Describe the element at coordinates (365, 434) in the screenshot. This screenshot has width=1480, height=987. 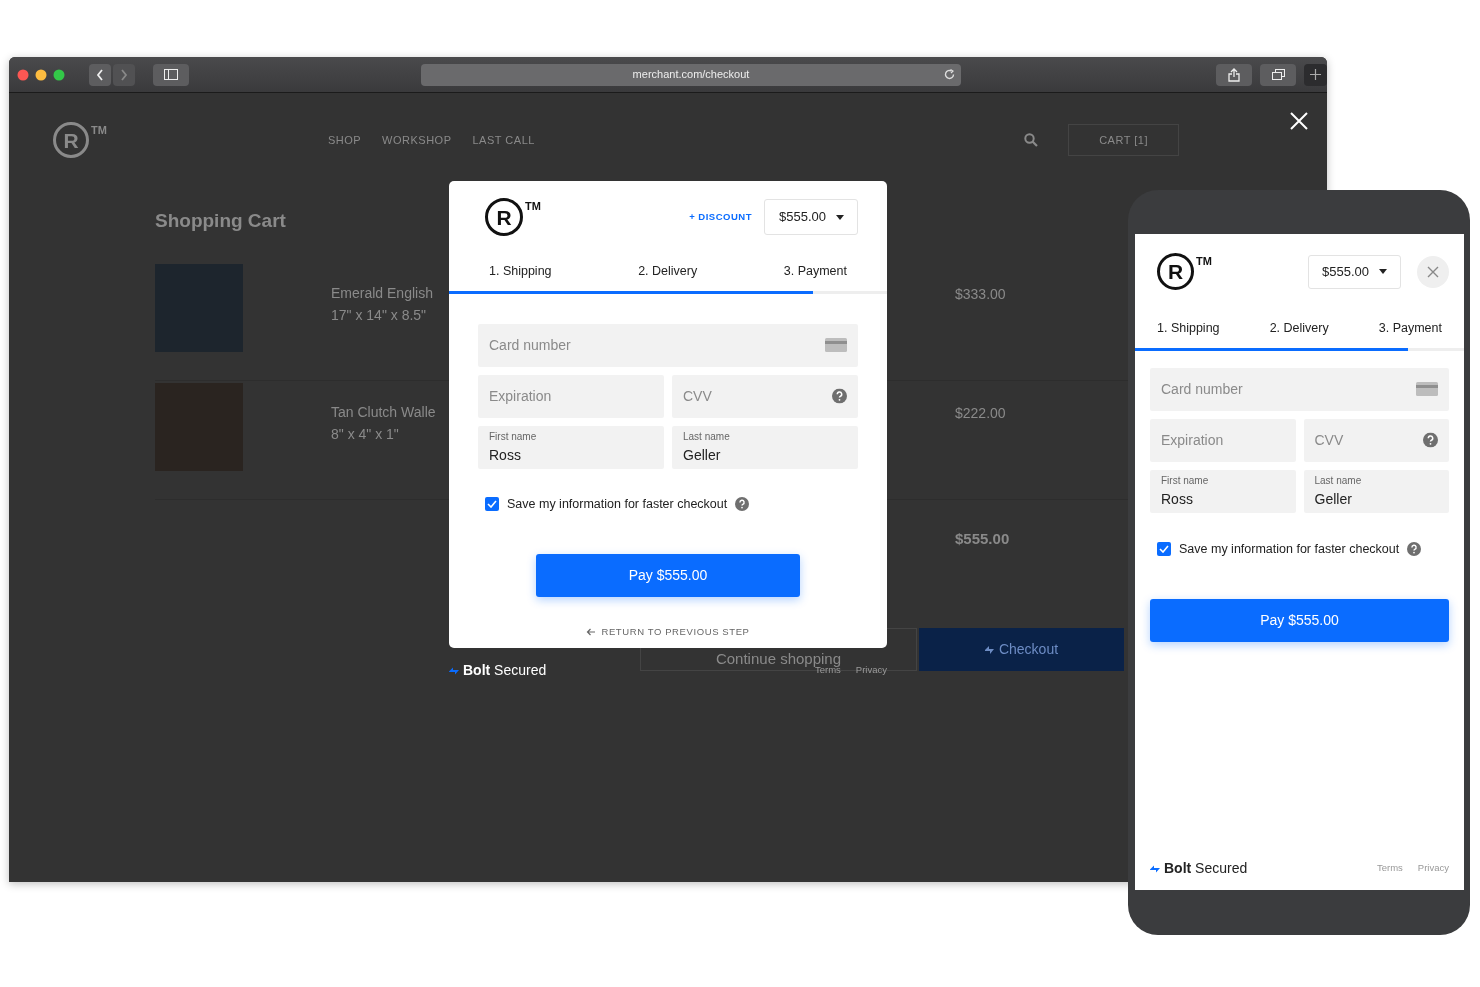
I see `product-size: 8" x 4" x 1"` at that location.